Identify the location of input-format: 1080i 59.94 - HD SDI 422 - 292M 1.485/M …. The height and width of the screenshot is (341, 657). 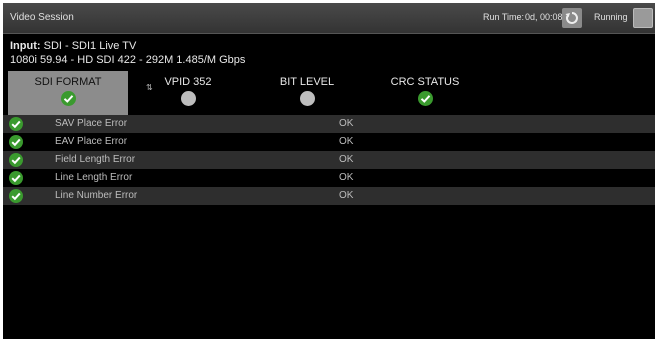
(128, 60).